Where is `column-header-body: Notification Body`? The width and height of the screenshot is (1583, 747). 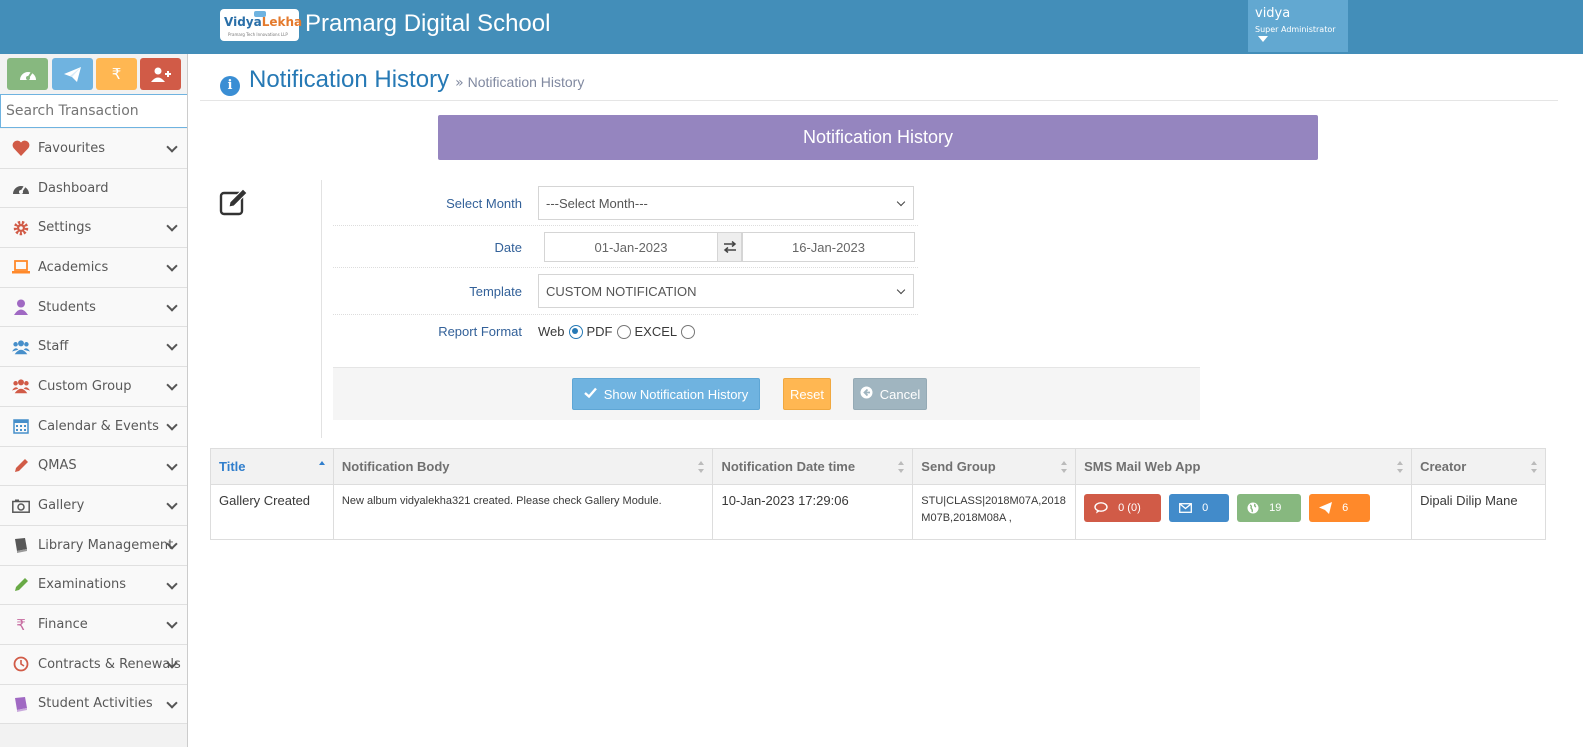 column-header-body: Notification Body is located at coordinates (523, 466).